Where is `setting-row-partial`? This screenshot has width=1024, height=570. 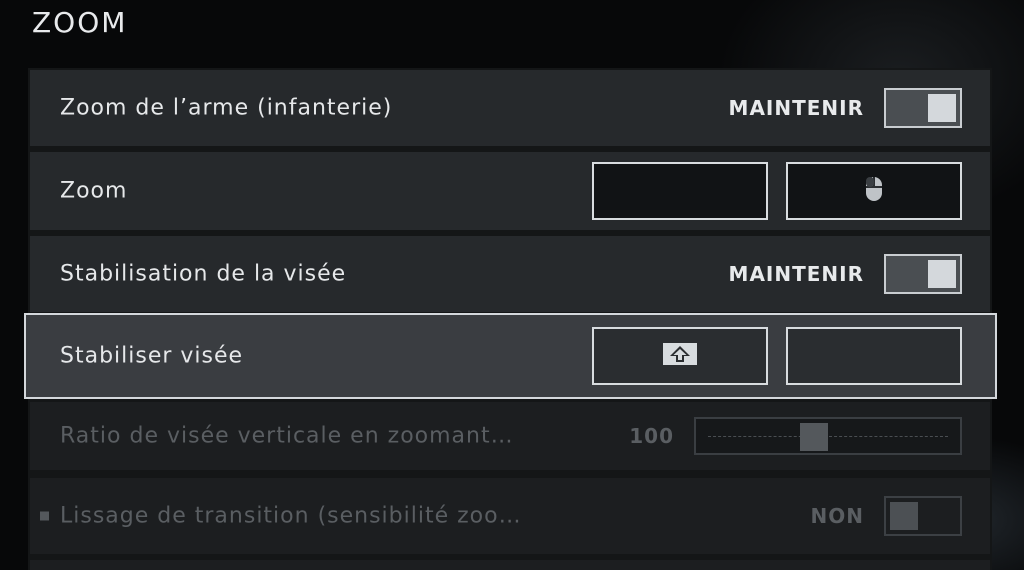 setting-row-partial is located at coordinates (510, 565).